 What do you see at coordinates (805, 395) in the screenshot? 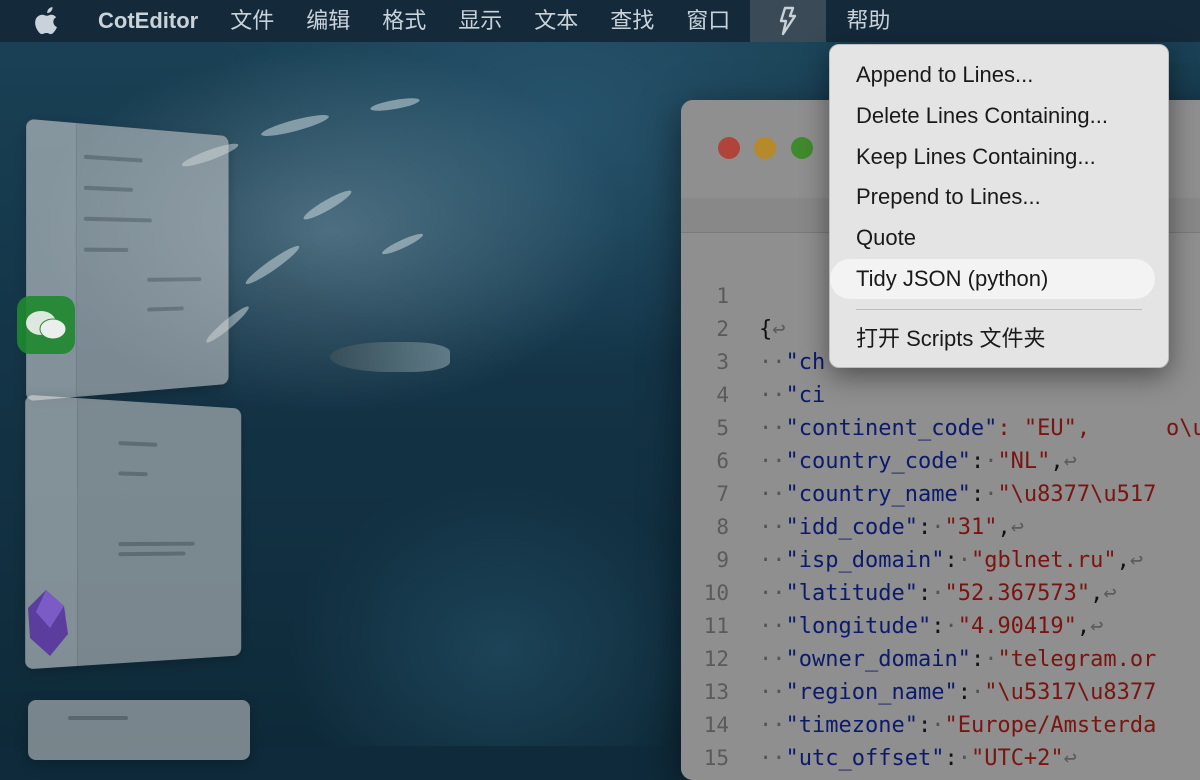
I see `json-key: "ci` at bounding box center [805, 395].